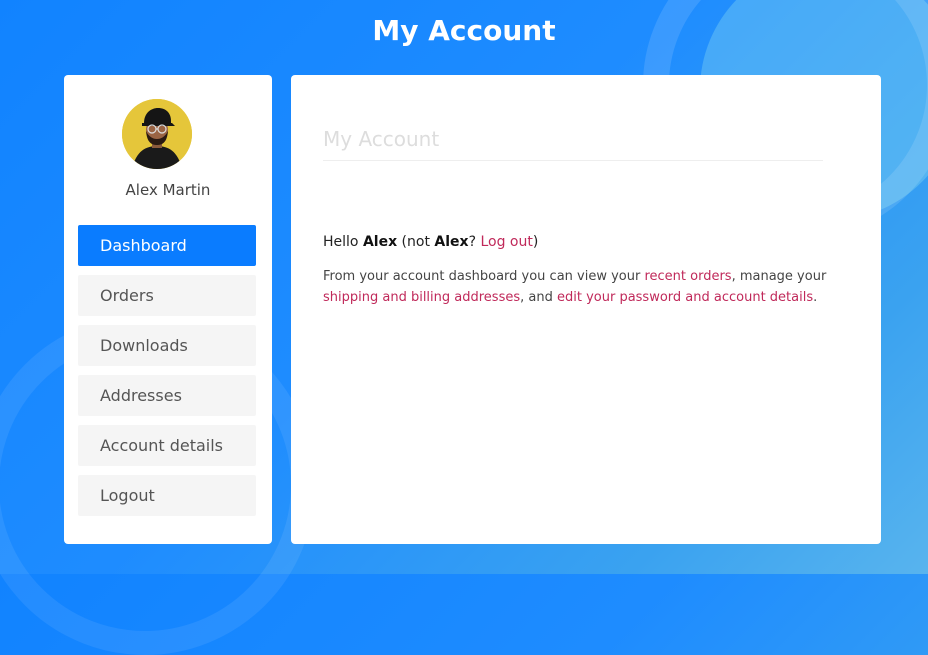  I want to click on greeting-text: Hello Alex (not Alex? Log out), so click(430, 242).